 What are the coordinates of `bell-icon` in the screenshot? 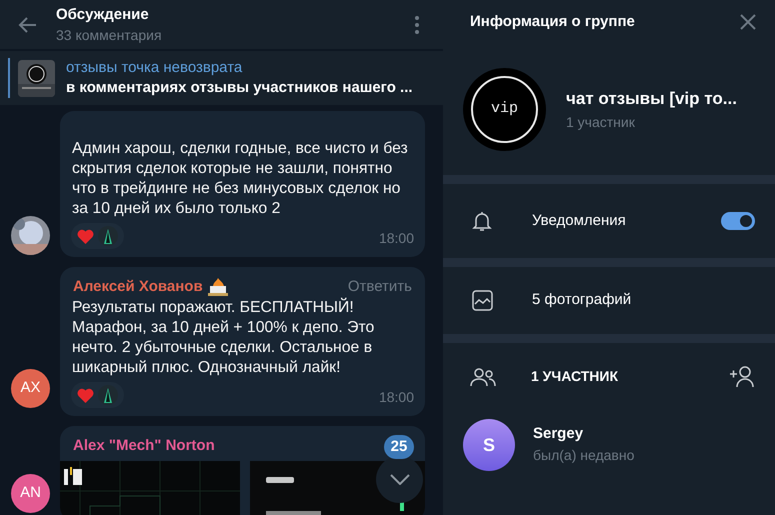 It's located at (482, 221).